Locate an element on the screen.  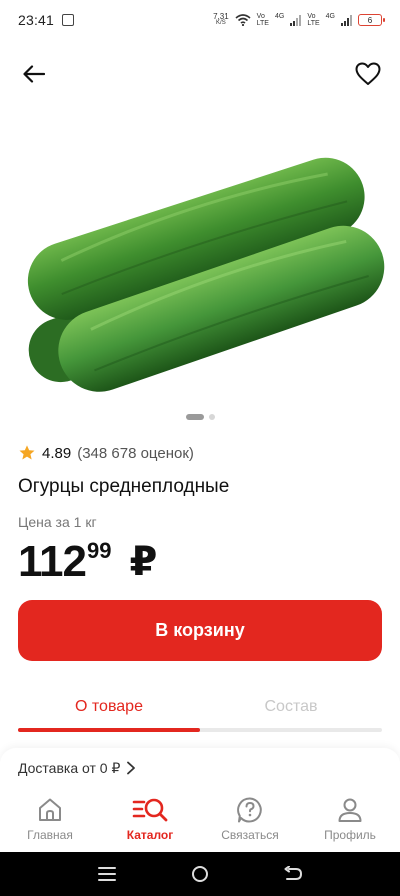
nav-contact-label: Связаться is located at coordinates (250, 835).